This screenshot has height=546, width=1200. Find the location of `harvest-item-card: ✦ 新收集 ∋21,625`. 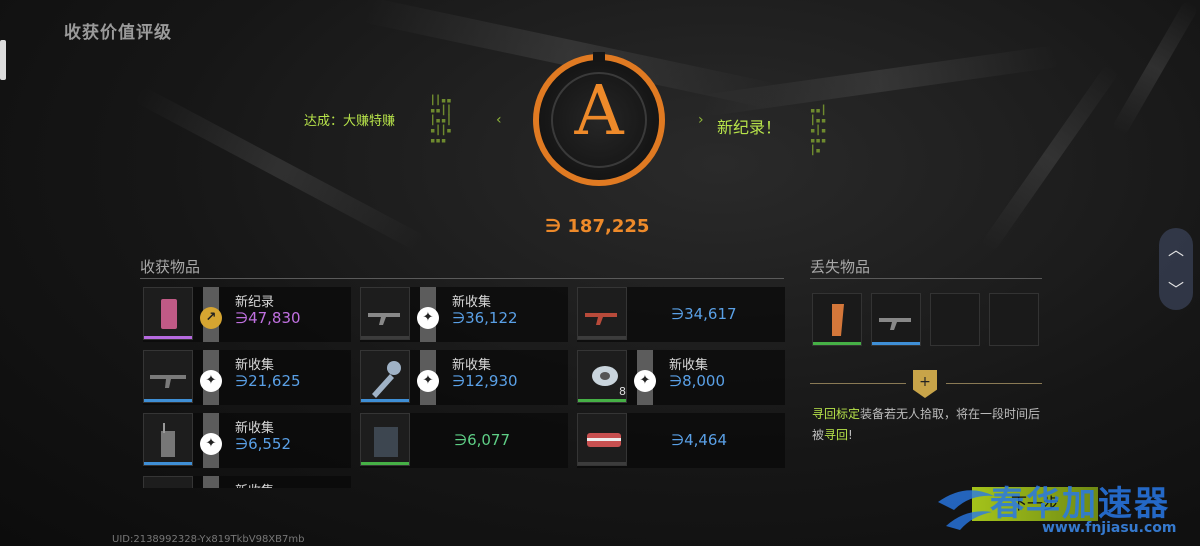

harvest-item-card: ✦ 新收集 ∋21,625 is located at coordinates (247, 377).